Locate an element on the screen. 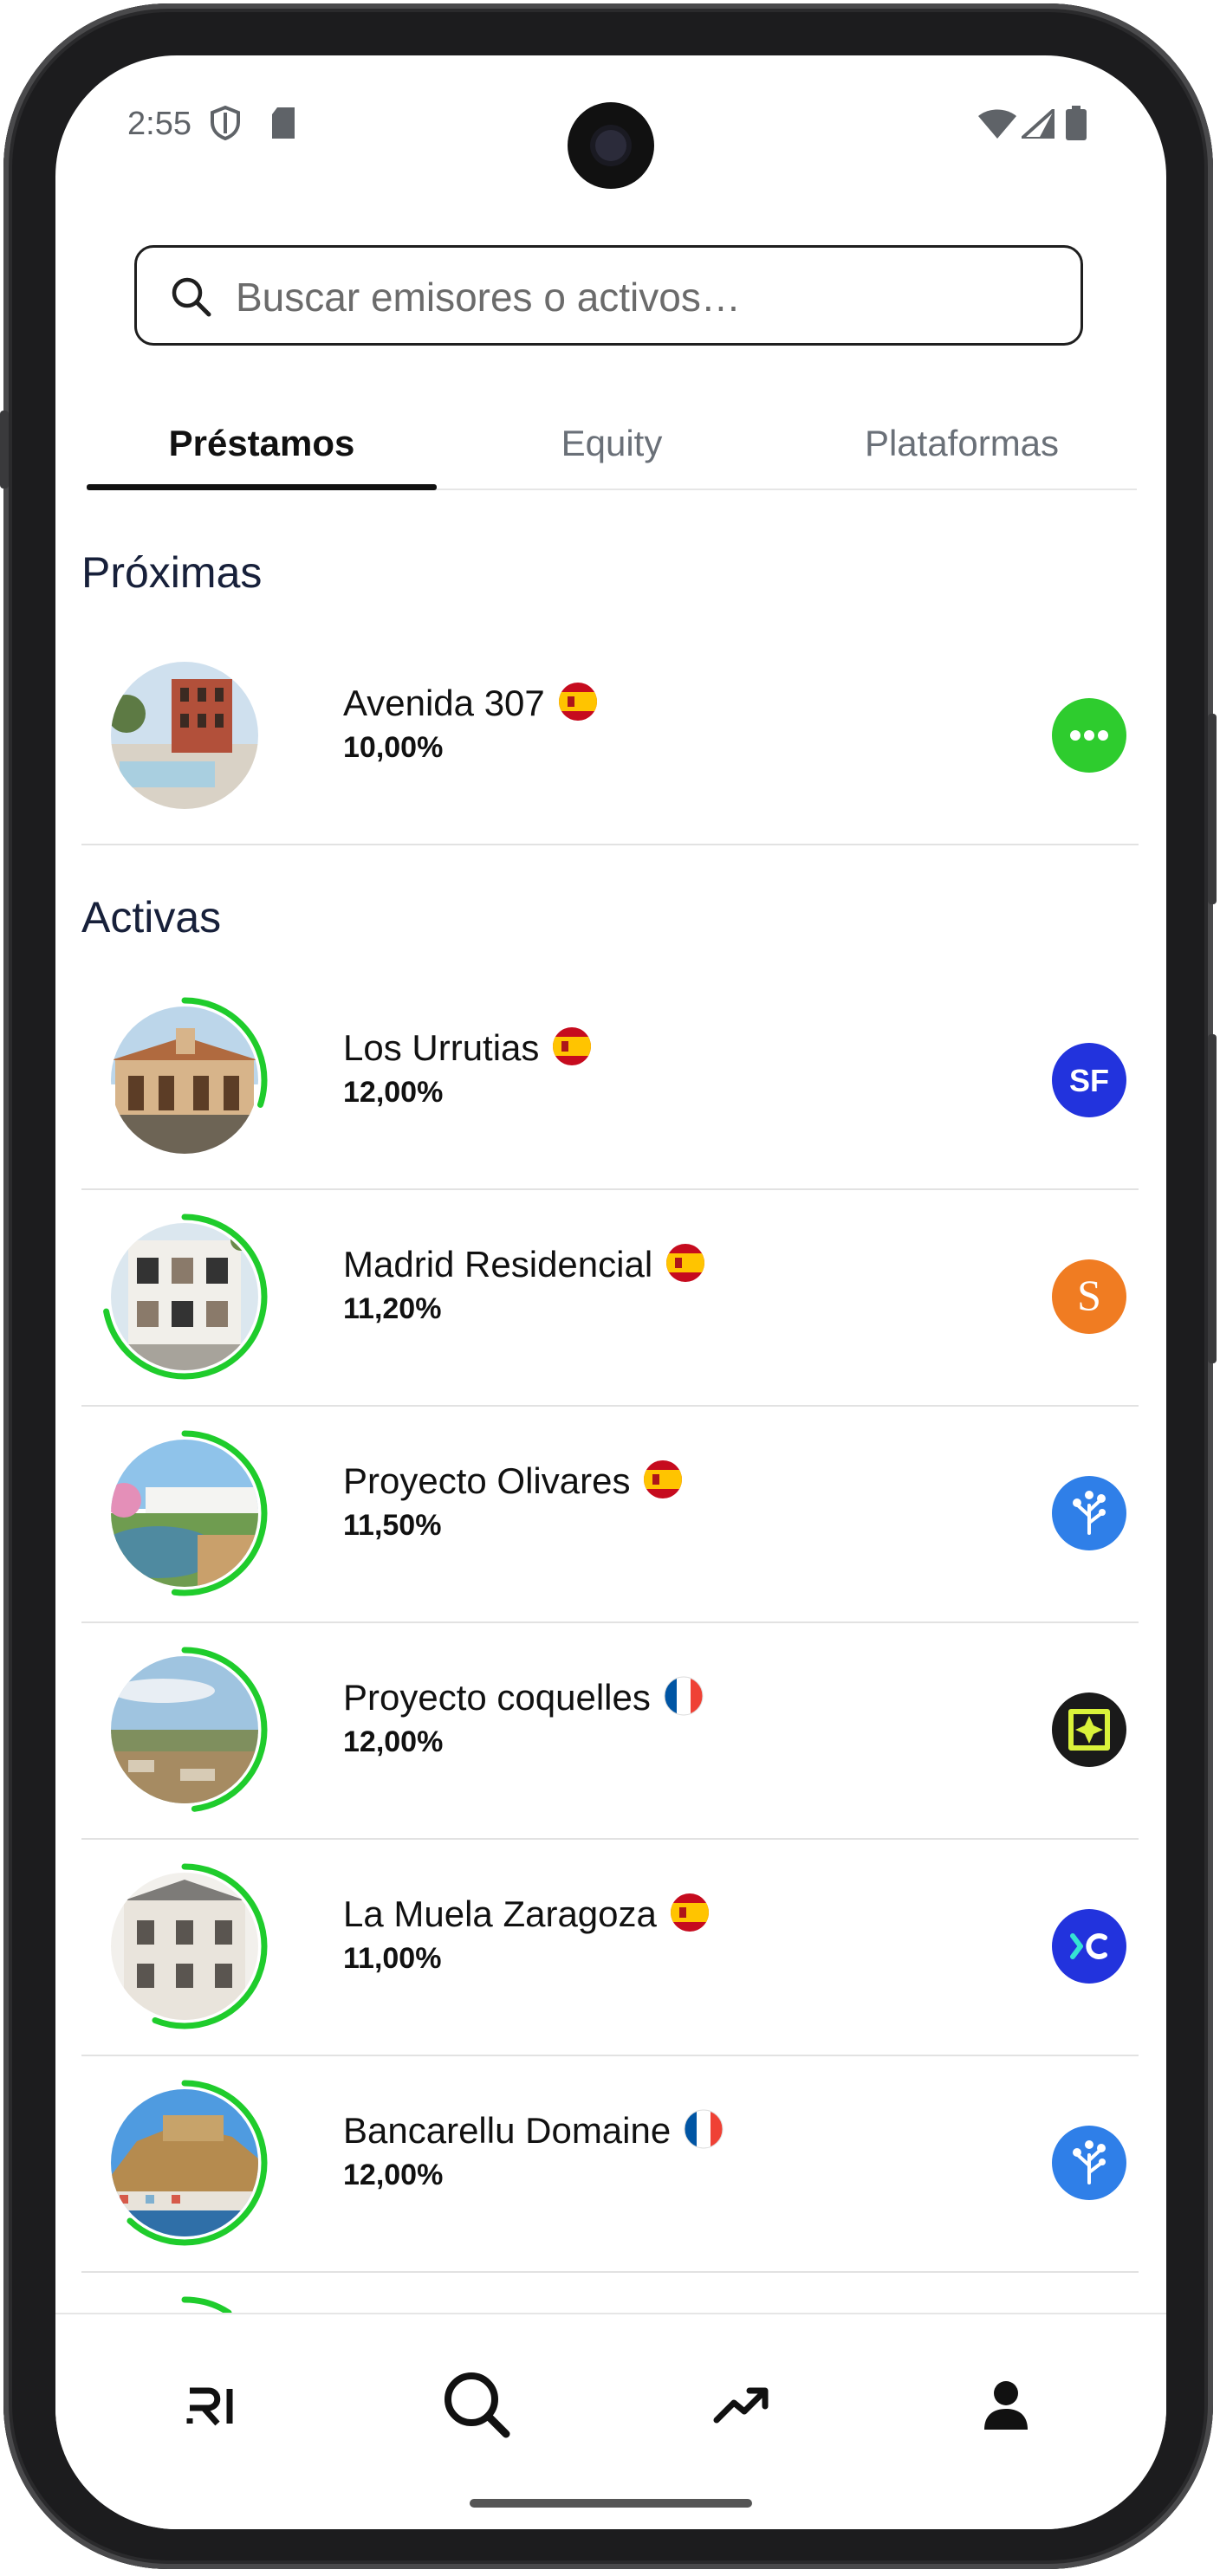  project-name: Los Urrutias is located at coordinates (468, 1051).